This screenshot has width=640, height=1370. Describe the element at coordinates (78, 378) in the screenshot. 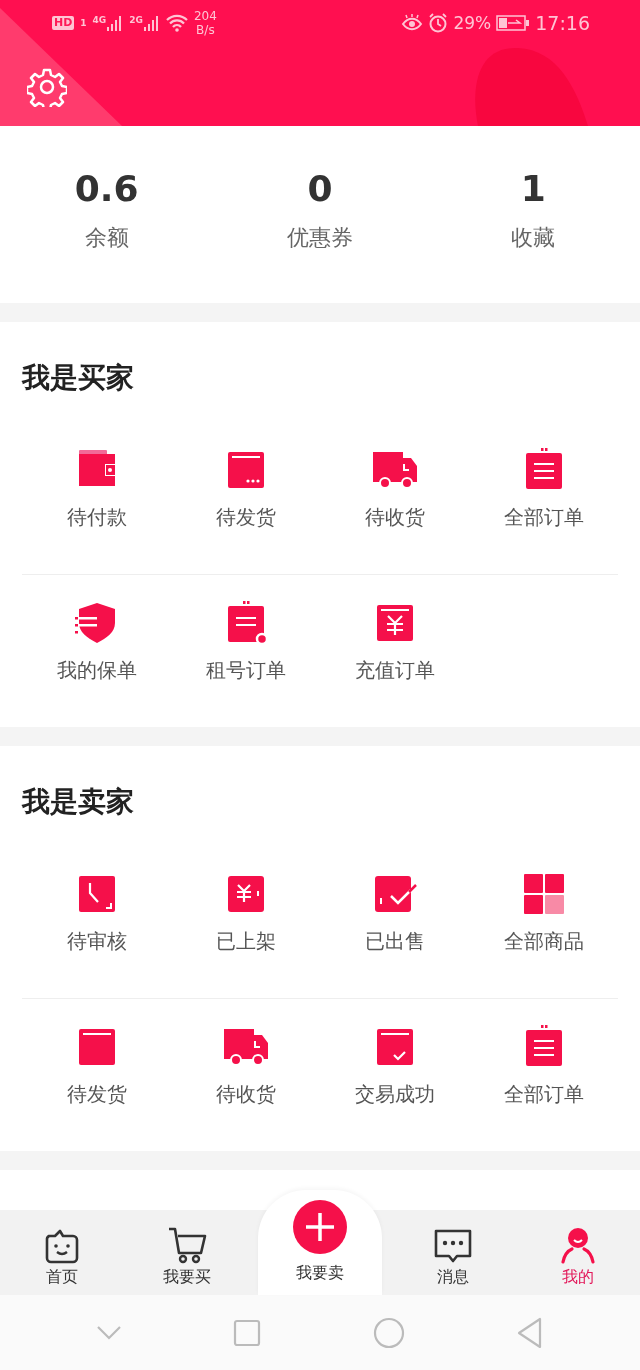

I see `section-title: 我是买家` at that location.